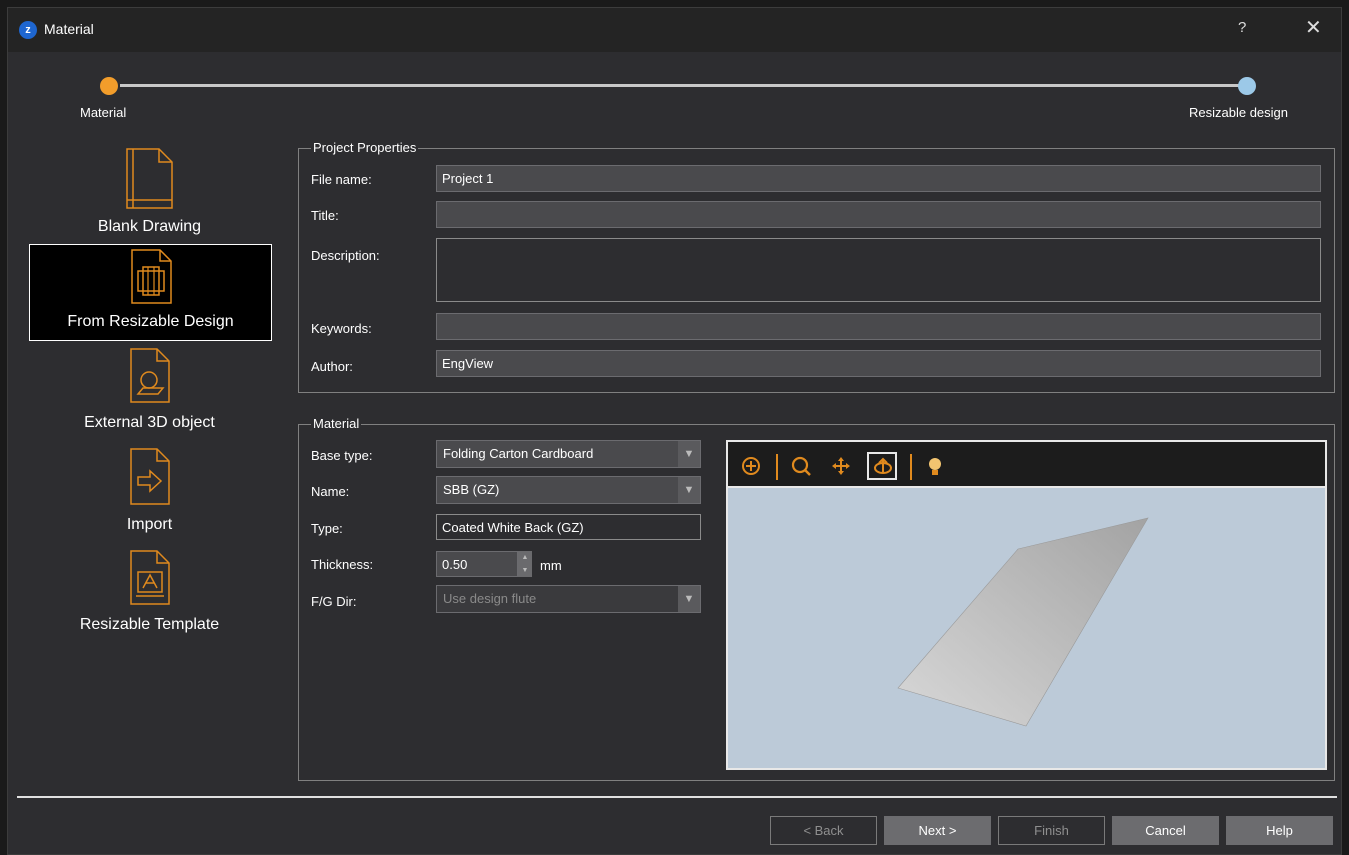 Image resolution: width=1349 pixels, height=855 pixels. Describe the element at coordinates (751, 466) in the screenshot. I see `zoom-window-icon` at that location.